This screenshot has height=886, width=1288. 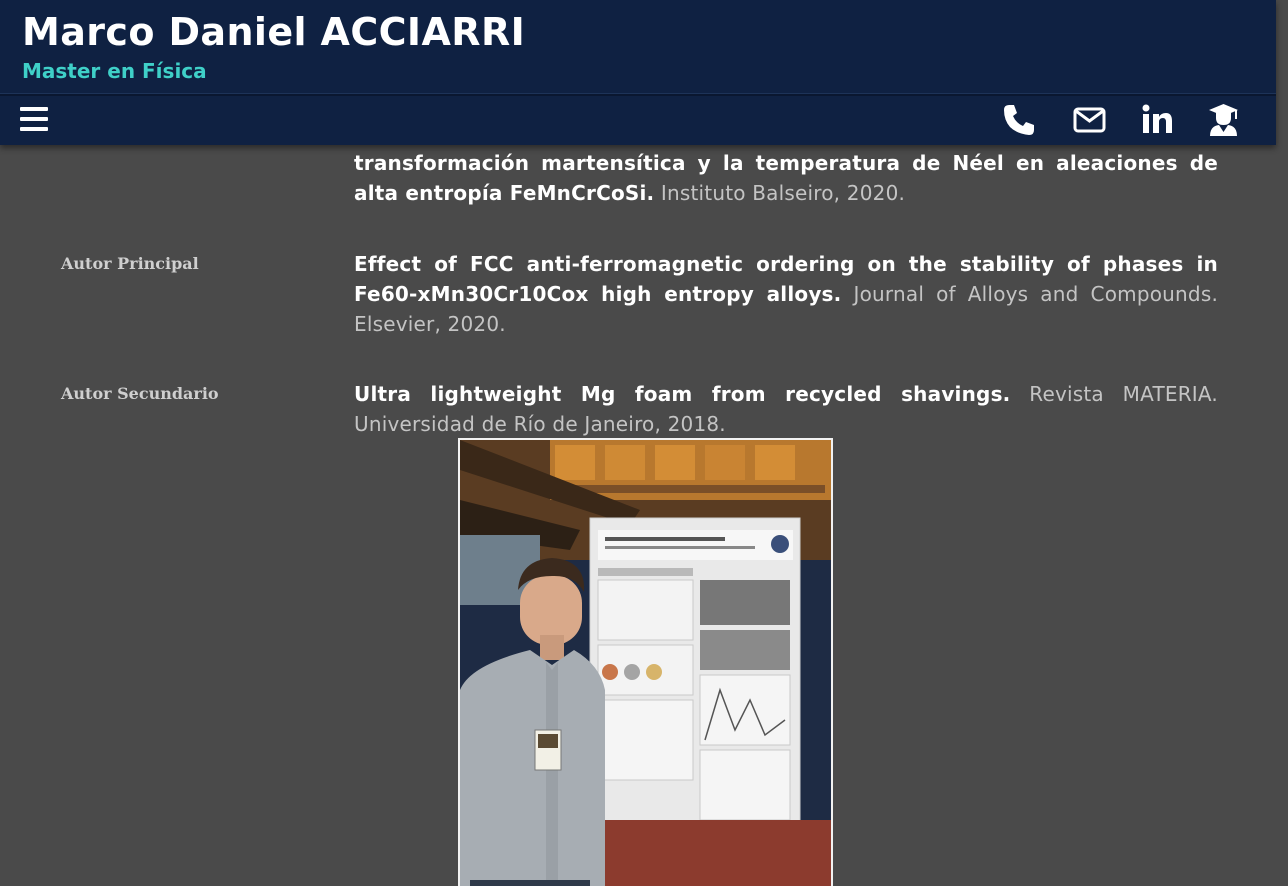 What do you see at coordinates (34, 119) in the screenshot?
I see `menu-icon` at bounding box center [34, 119].